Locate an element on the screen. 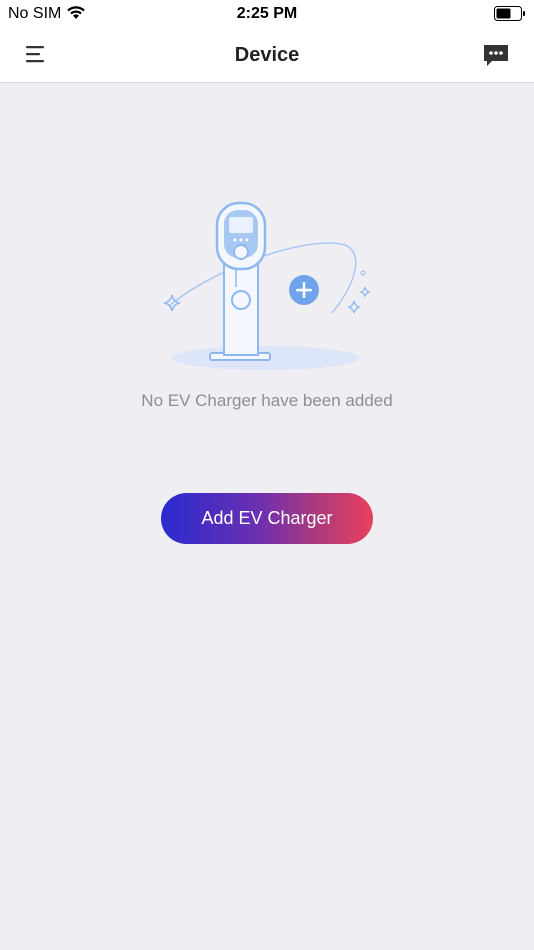  add-ev-charger-button: Add EV Charger is located at coordinates (267, 518).